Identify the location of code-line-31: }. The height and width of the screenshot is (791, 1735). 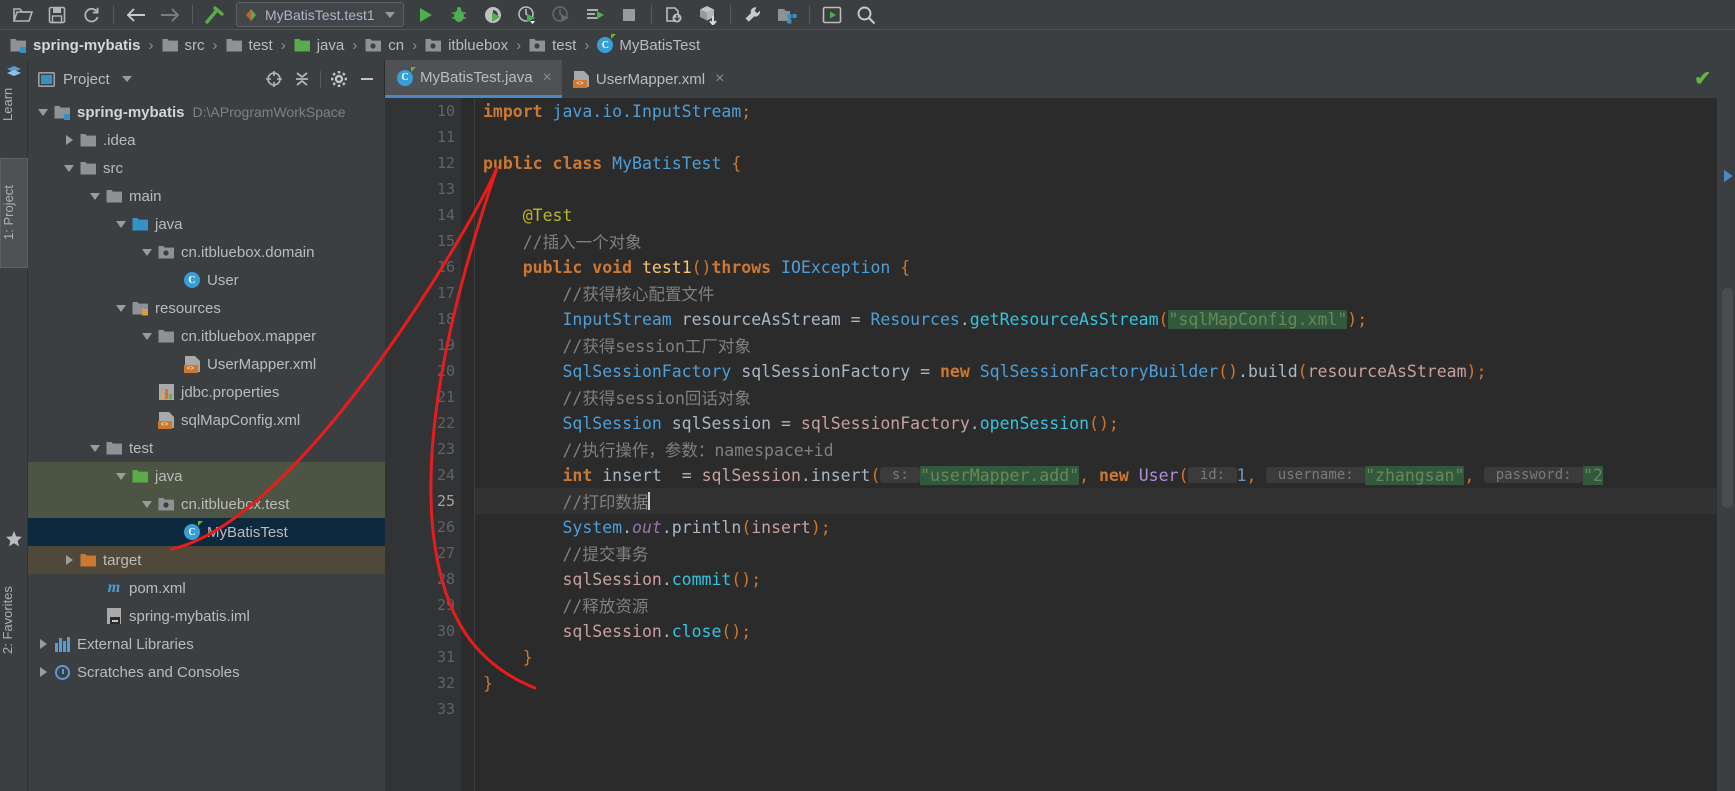
(1089, 657).